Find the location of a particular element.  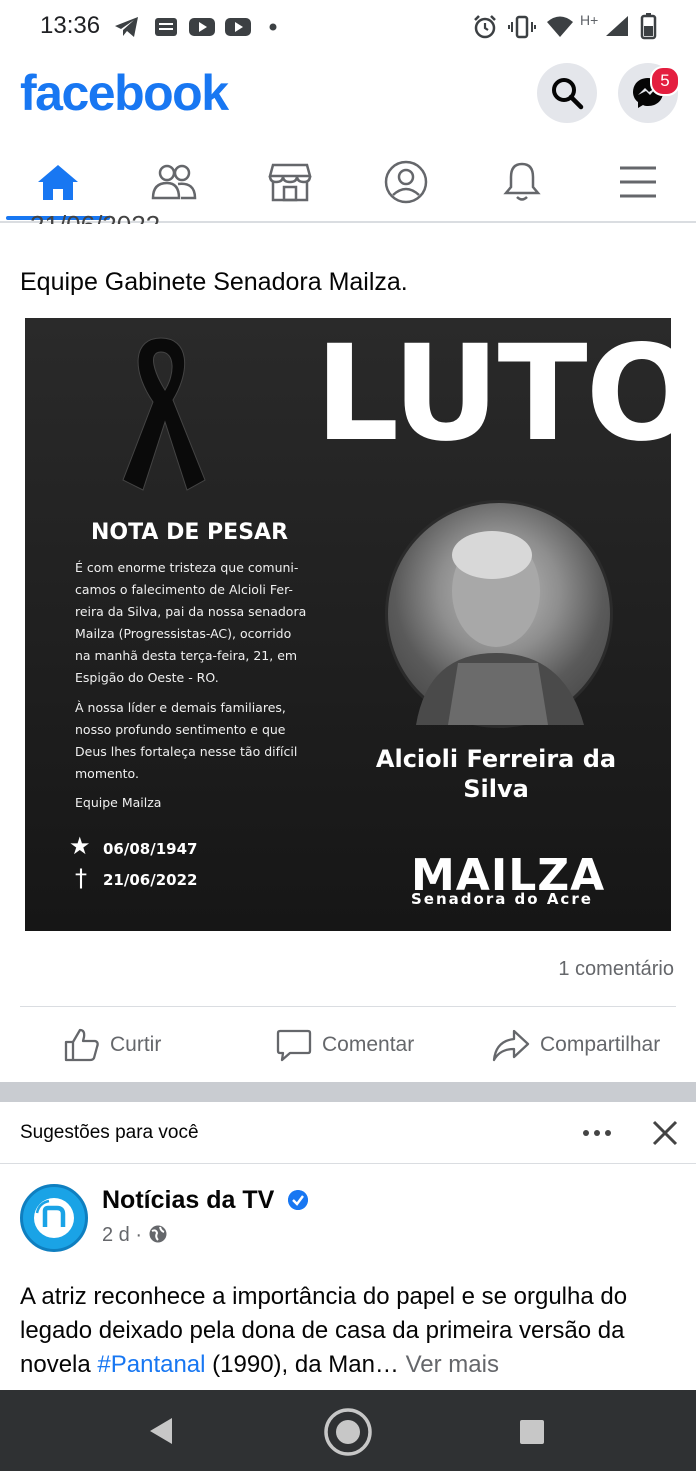

close-icon is located at coordinates (665, 1133).